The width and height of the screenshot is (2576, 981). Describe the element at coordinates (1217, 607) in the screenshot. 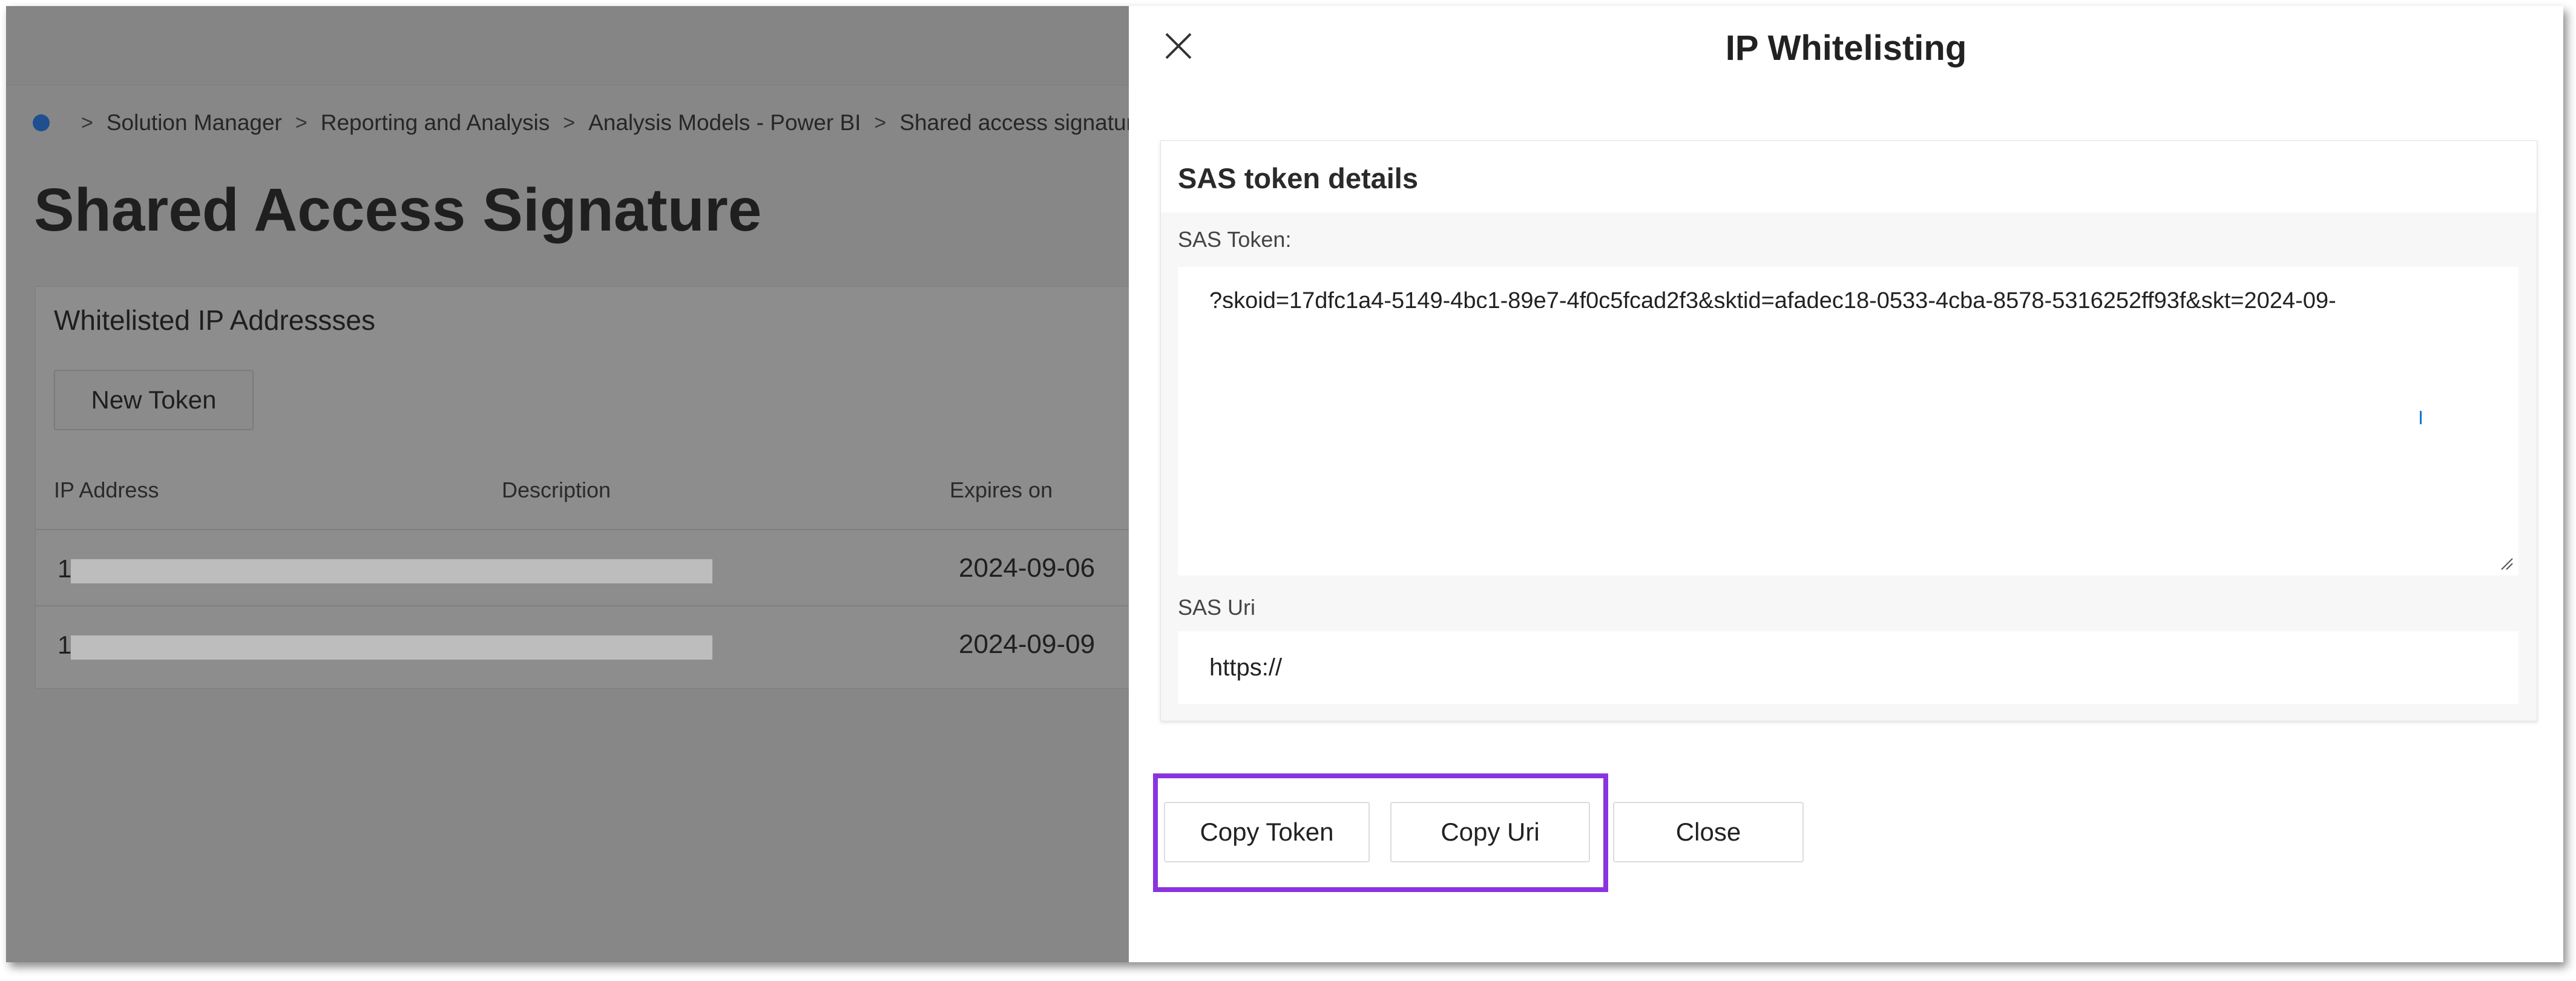

I see `sas-uri-label: SAS Uri` at that location.